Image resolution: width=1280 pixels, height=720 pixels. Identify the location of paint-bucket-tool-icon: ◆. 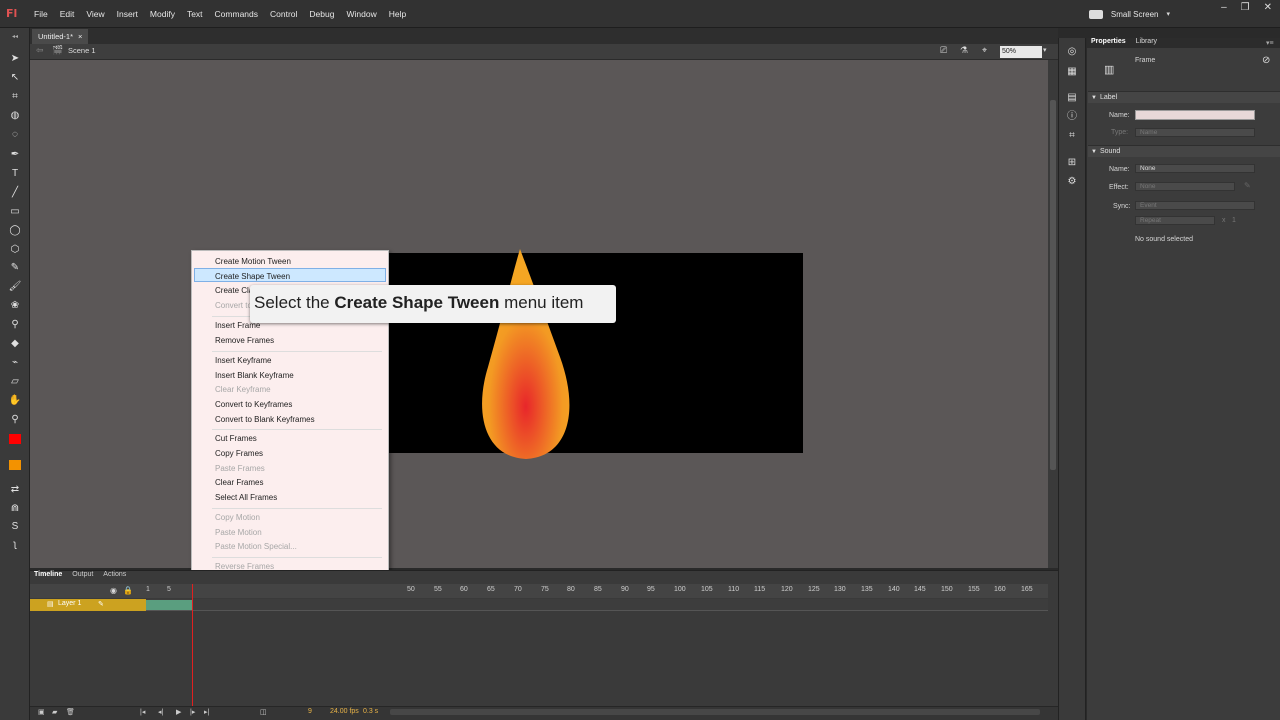
(15, 344).